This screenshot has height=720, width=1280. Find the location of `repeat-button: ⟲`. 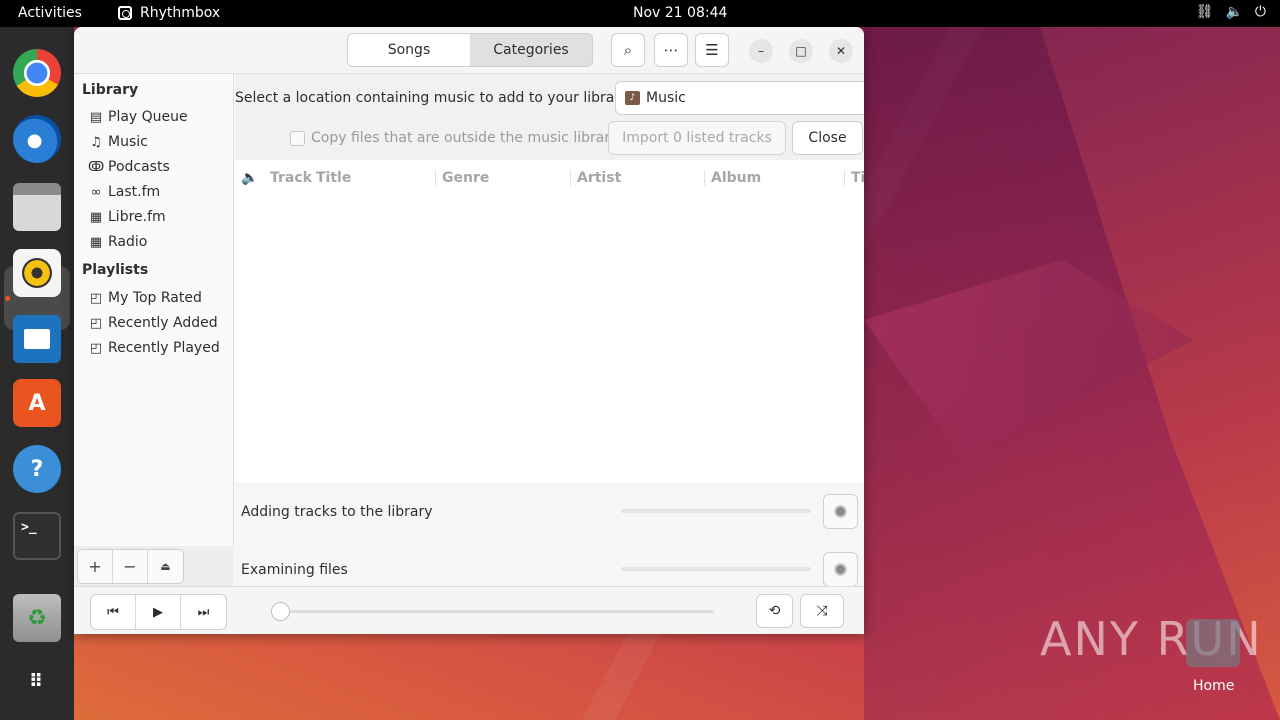

repeat-button: ⟲ is located at coordinates (774, 611).